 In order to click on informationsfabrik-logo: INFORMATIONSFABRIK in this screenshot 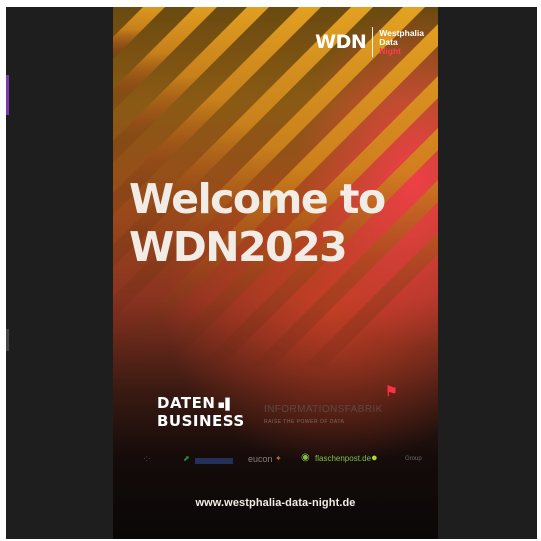, I will do `click(323, 409)`.